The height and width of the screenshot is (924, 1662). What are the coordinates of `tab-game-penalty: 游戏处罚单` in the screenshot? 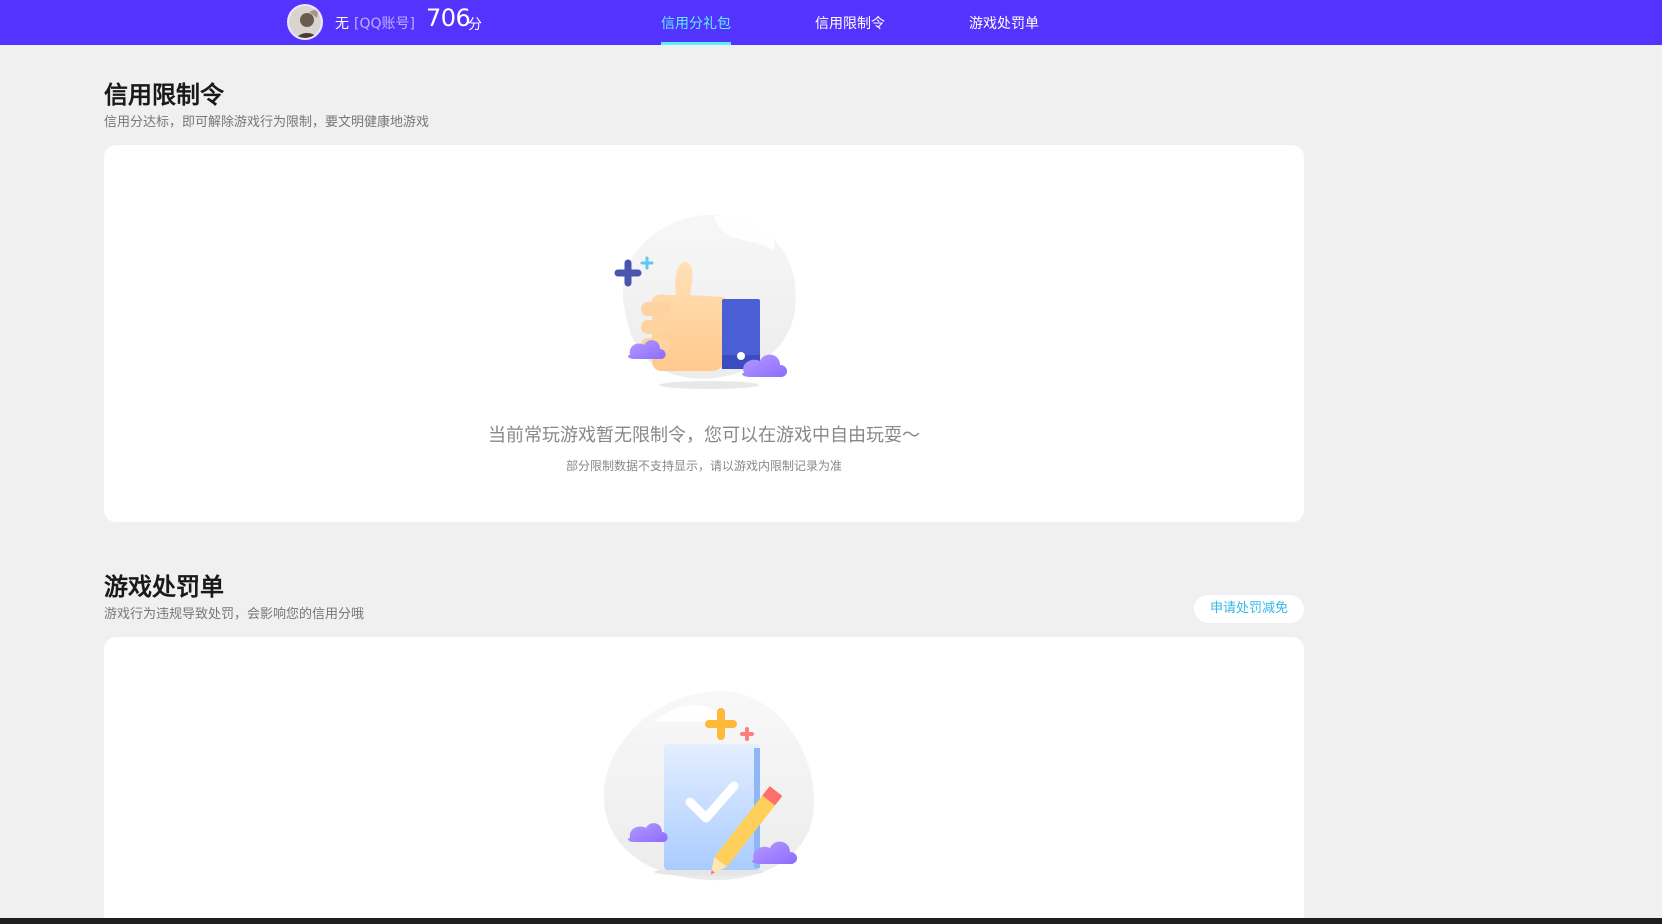 It's located at (1004, 29).